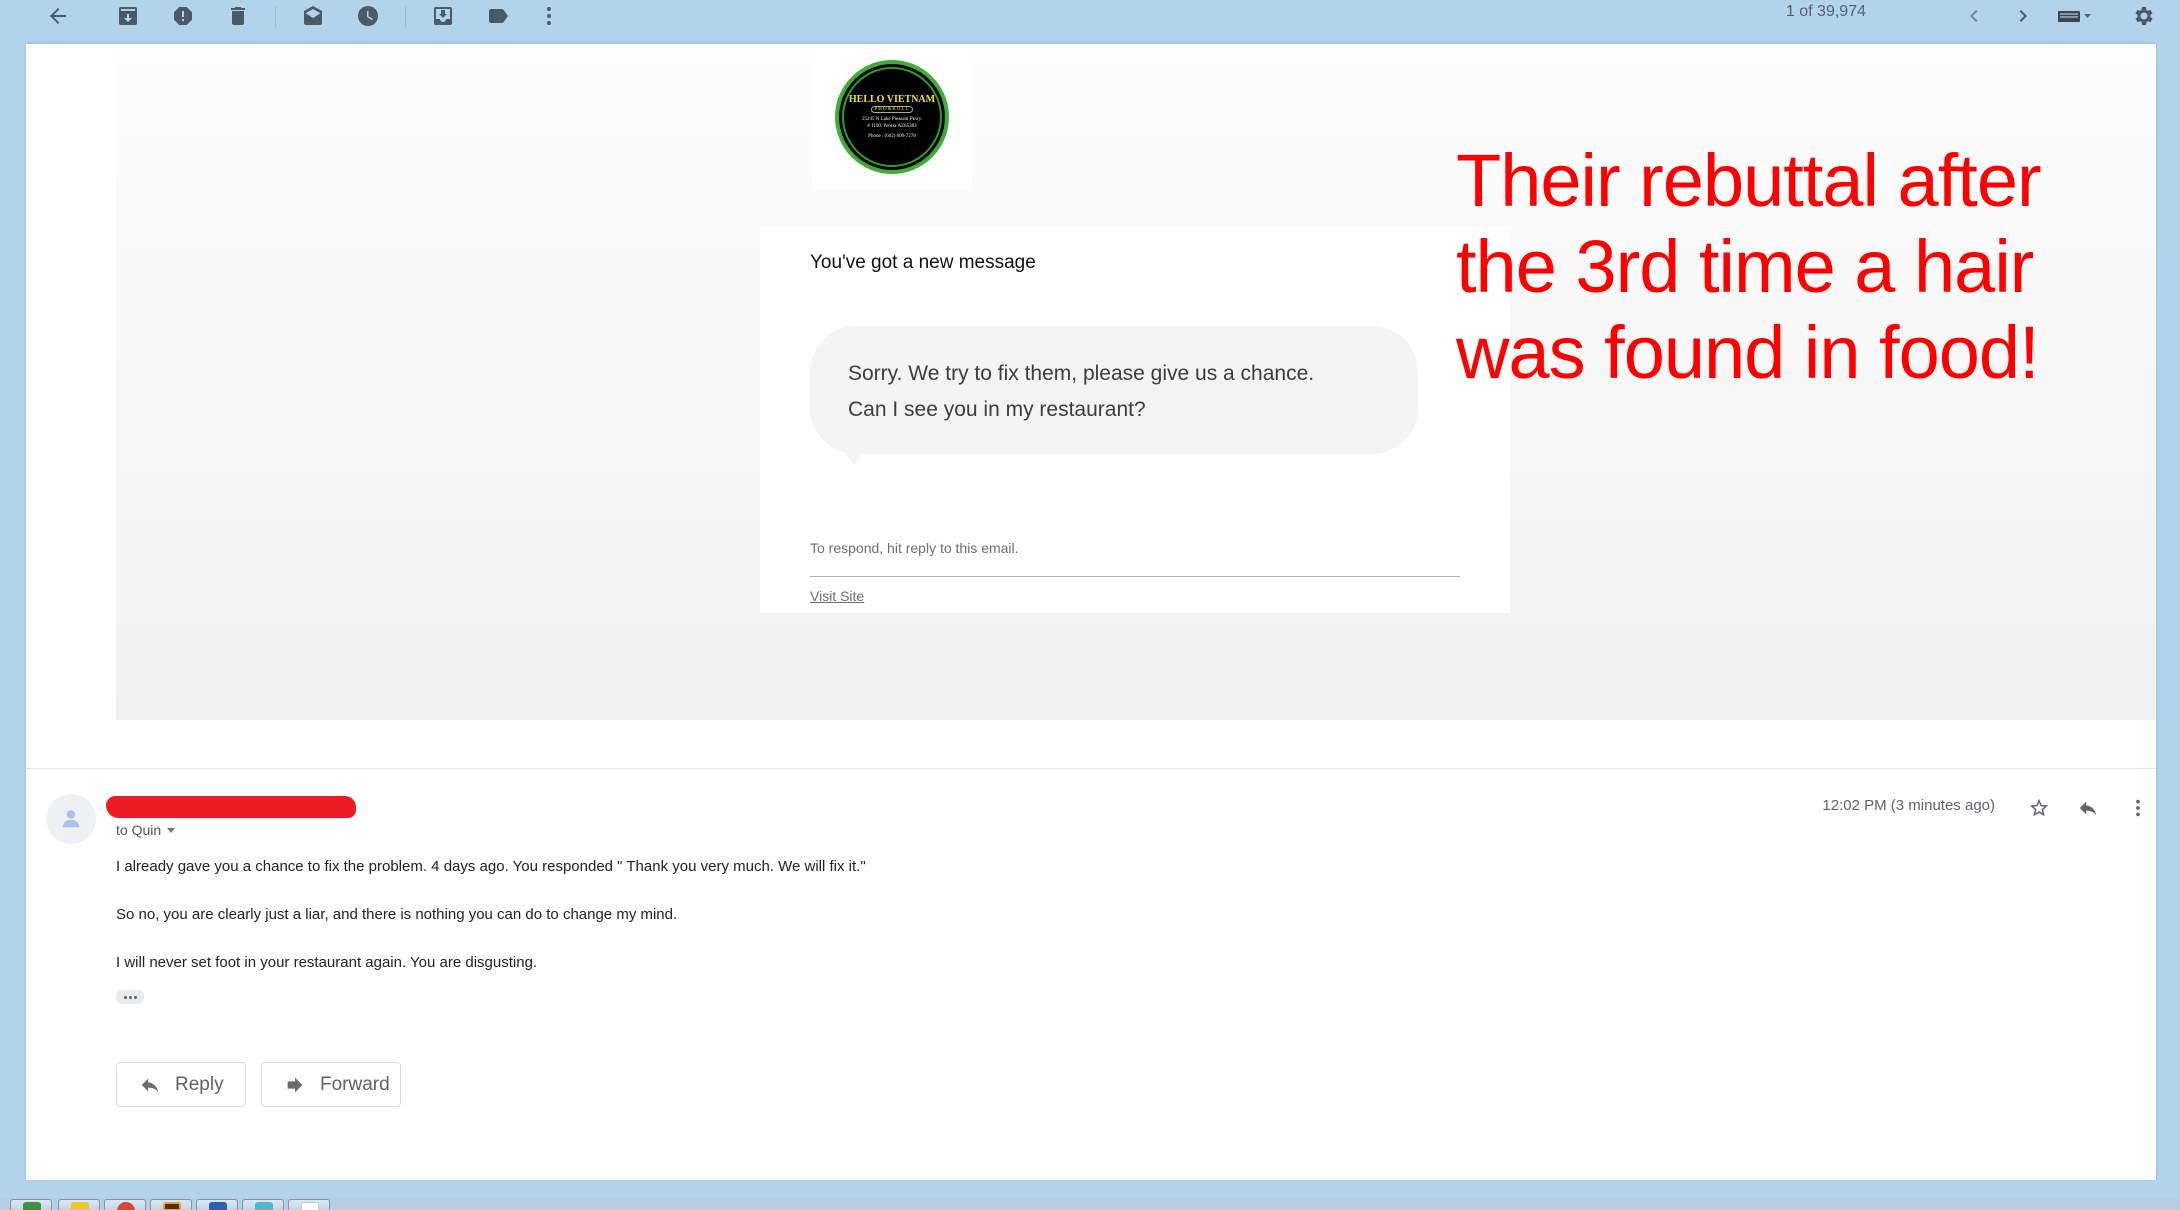 The width and height of the screenshot is (2180, 1210). Describe the element at coordinates (1825, 11) in the screenshot. I see `pagination-count: 1 of 39,974` at that location.